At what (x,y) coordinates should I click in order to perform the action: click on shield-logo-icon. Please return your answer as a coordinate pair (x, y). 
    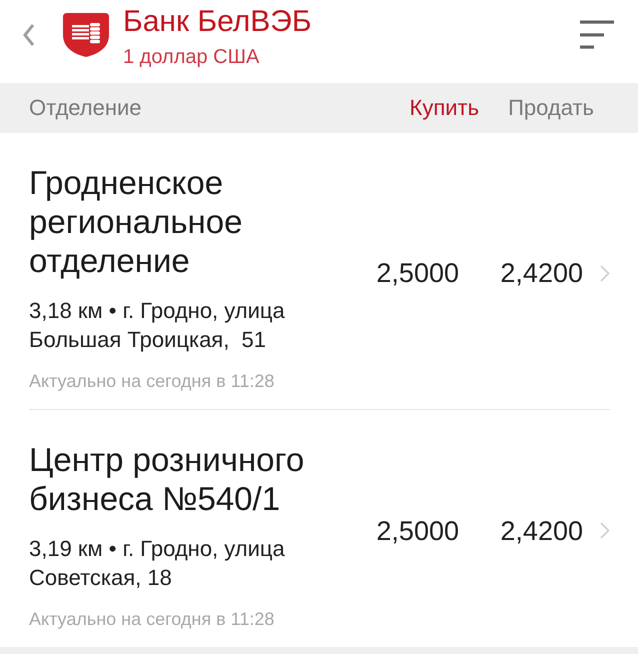
    Looking at the image, I should click on (86, 35).